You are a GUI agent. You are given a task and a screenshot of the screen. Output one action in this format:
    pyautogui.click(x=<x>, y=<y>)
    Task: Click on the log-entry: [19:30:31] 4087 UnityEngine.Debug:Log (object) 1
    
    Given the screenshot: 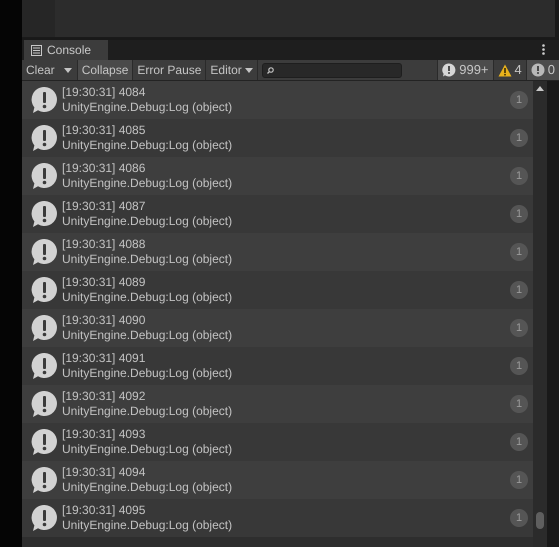 What is the action you would take?
    pyautogui.click(x=277, y=214)
    